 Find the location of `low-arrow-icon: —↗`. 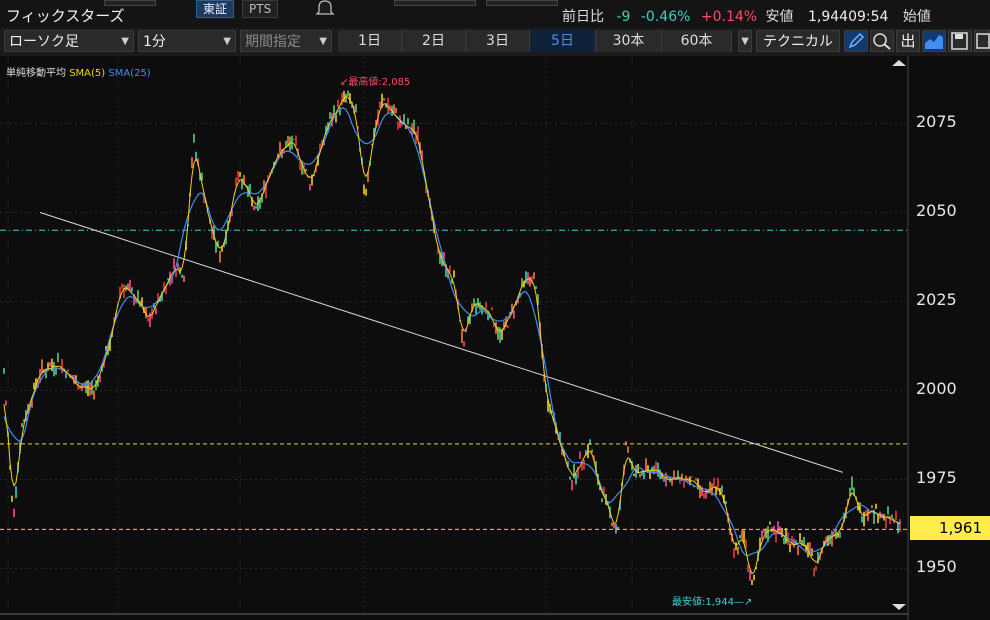

low-arrow-icon: —↗ is located at coordinates (743, 602).